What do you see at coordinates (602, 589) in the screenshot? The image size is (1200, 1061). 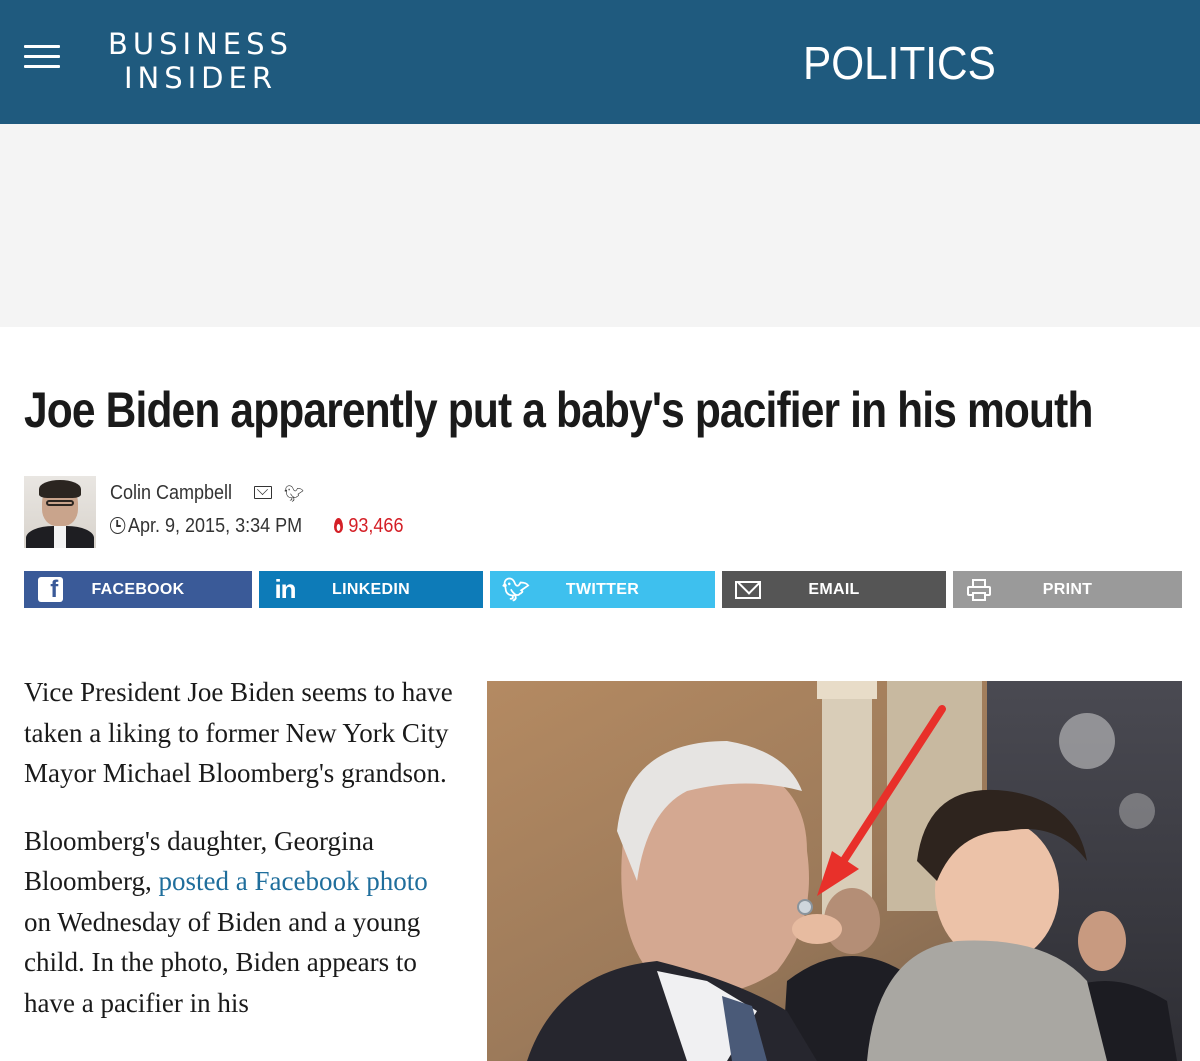 I see `share-twitter-button: 🐦︎ TWITTER` at bounding box center [602, 589].